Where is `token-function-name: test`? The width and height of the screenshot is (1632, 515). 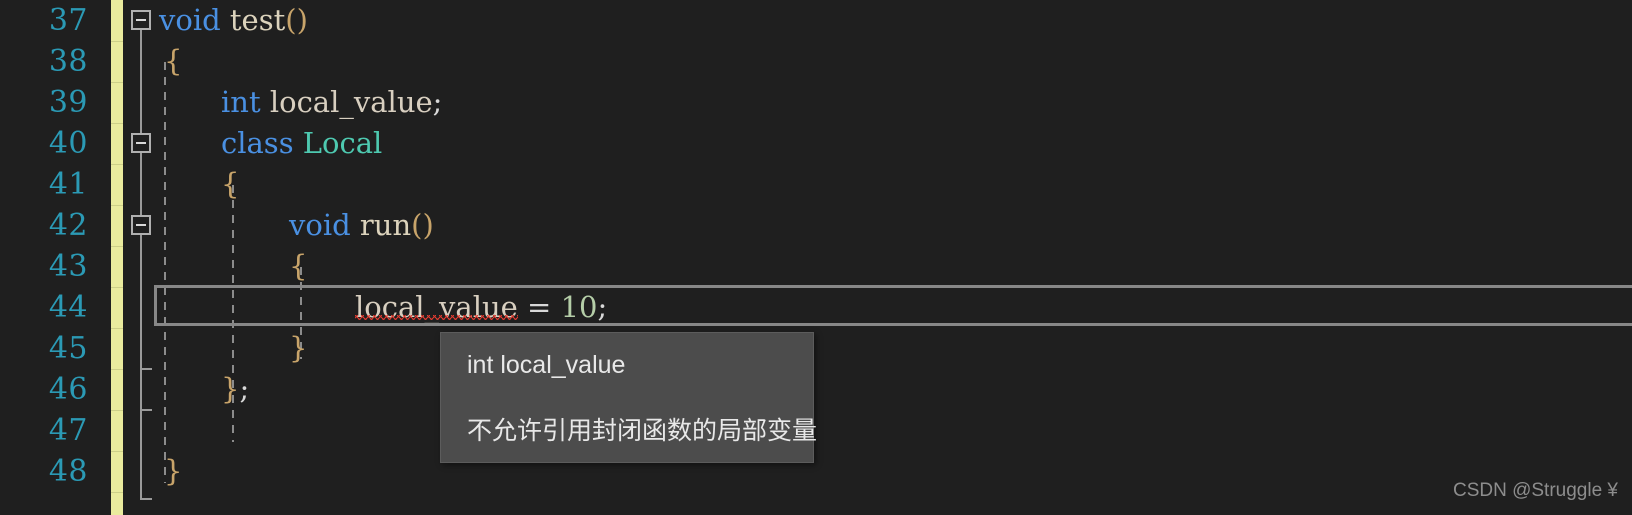 token-function-name: test is located at coordinates (257, 20).